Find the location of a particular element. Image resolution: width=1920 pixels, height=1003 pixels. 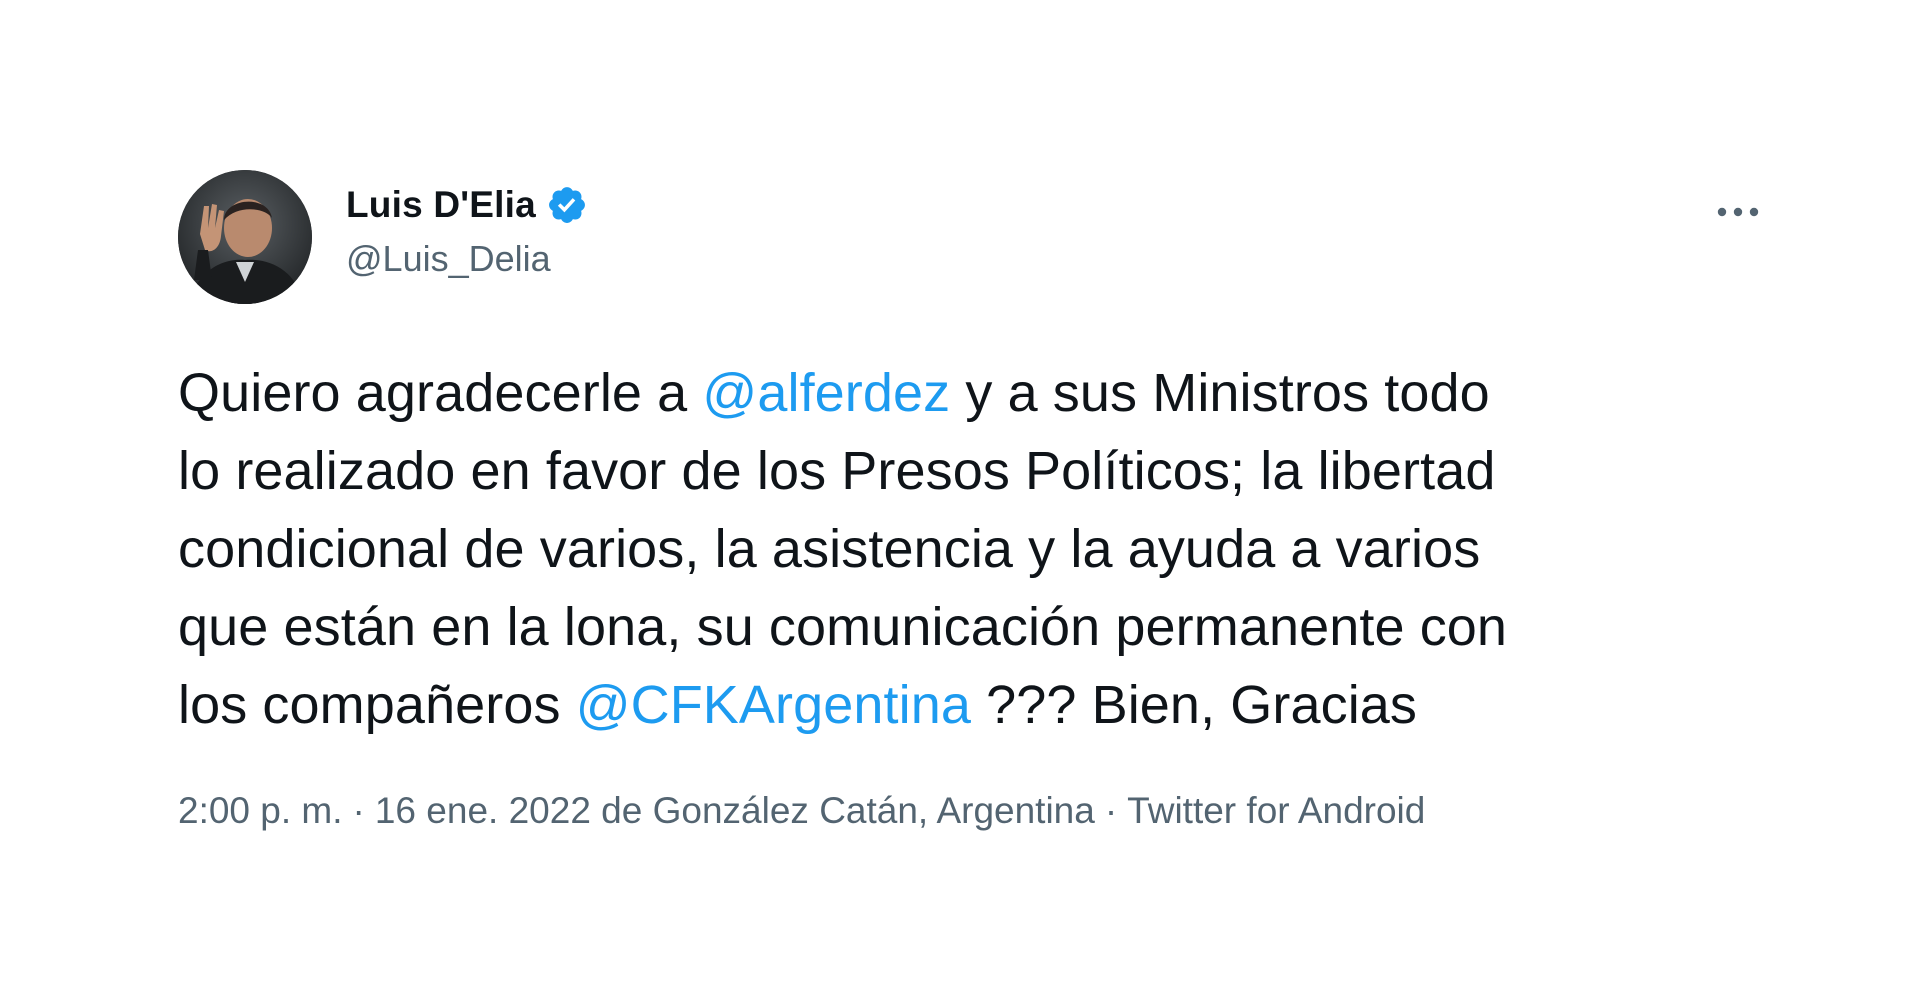

tweet-header: Luis D'Elia @Luis_Delia is located at coordinates (978, 236).